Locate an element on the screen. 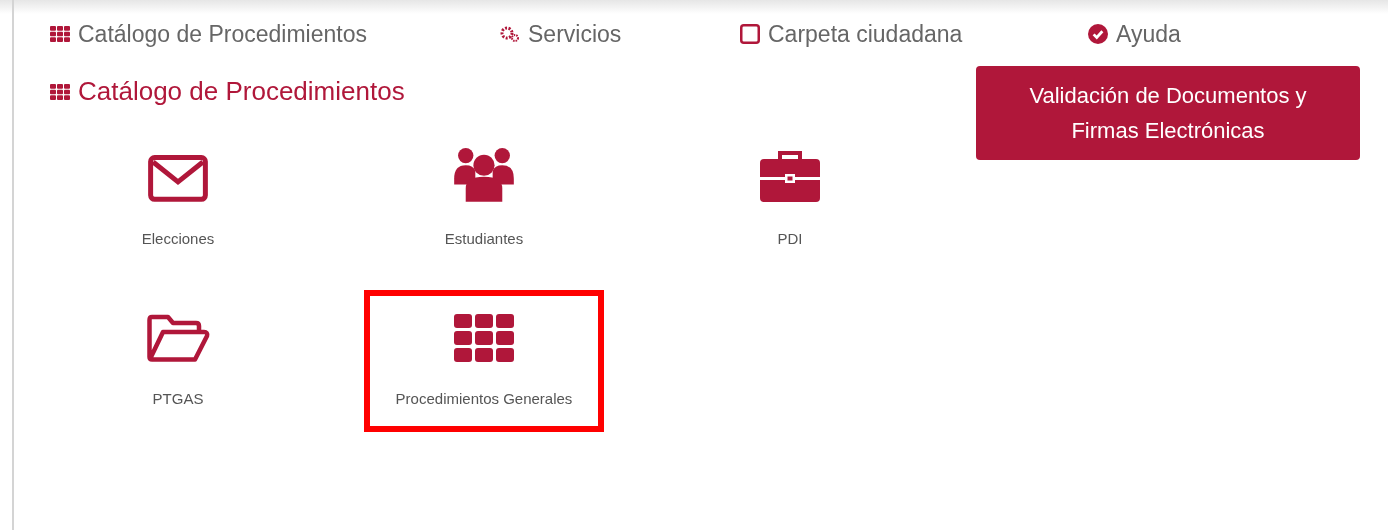  procedure-tile: Estudiantes is located at coordinates (484, 201).